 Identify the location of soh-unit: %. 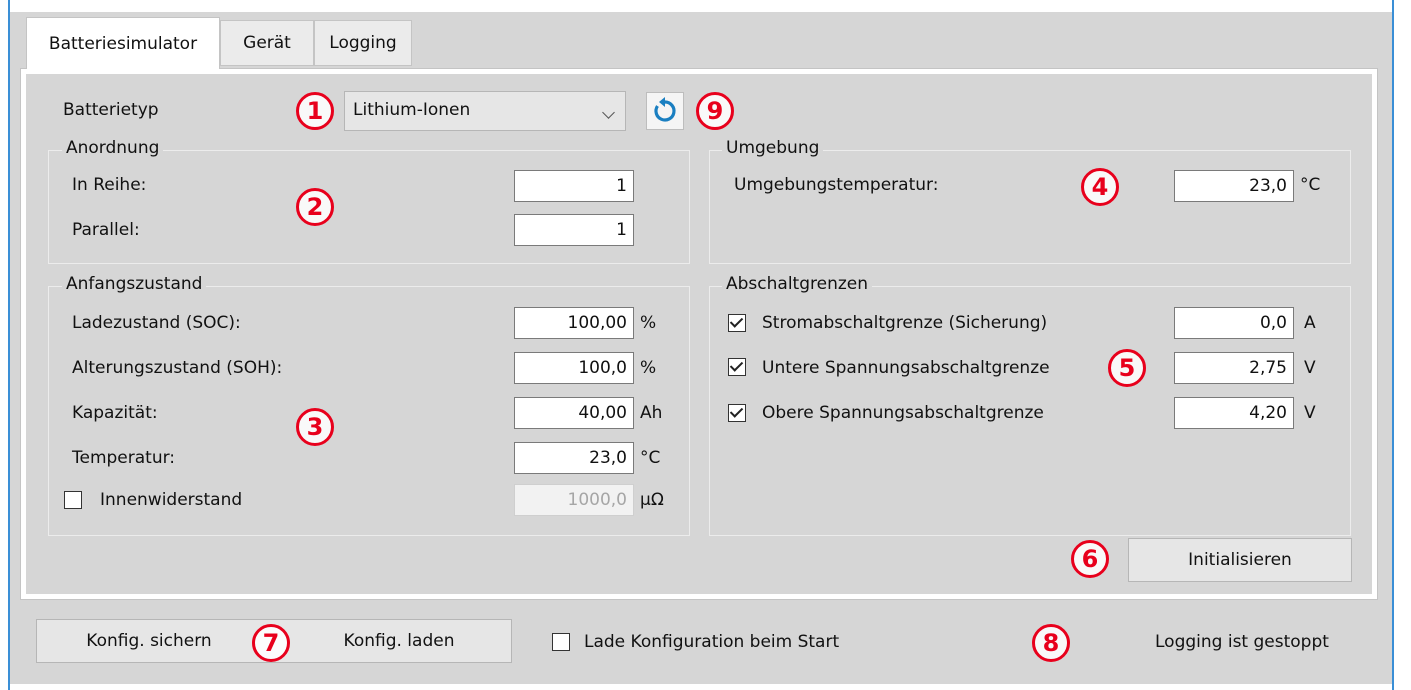
(648, 368).